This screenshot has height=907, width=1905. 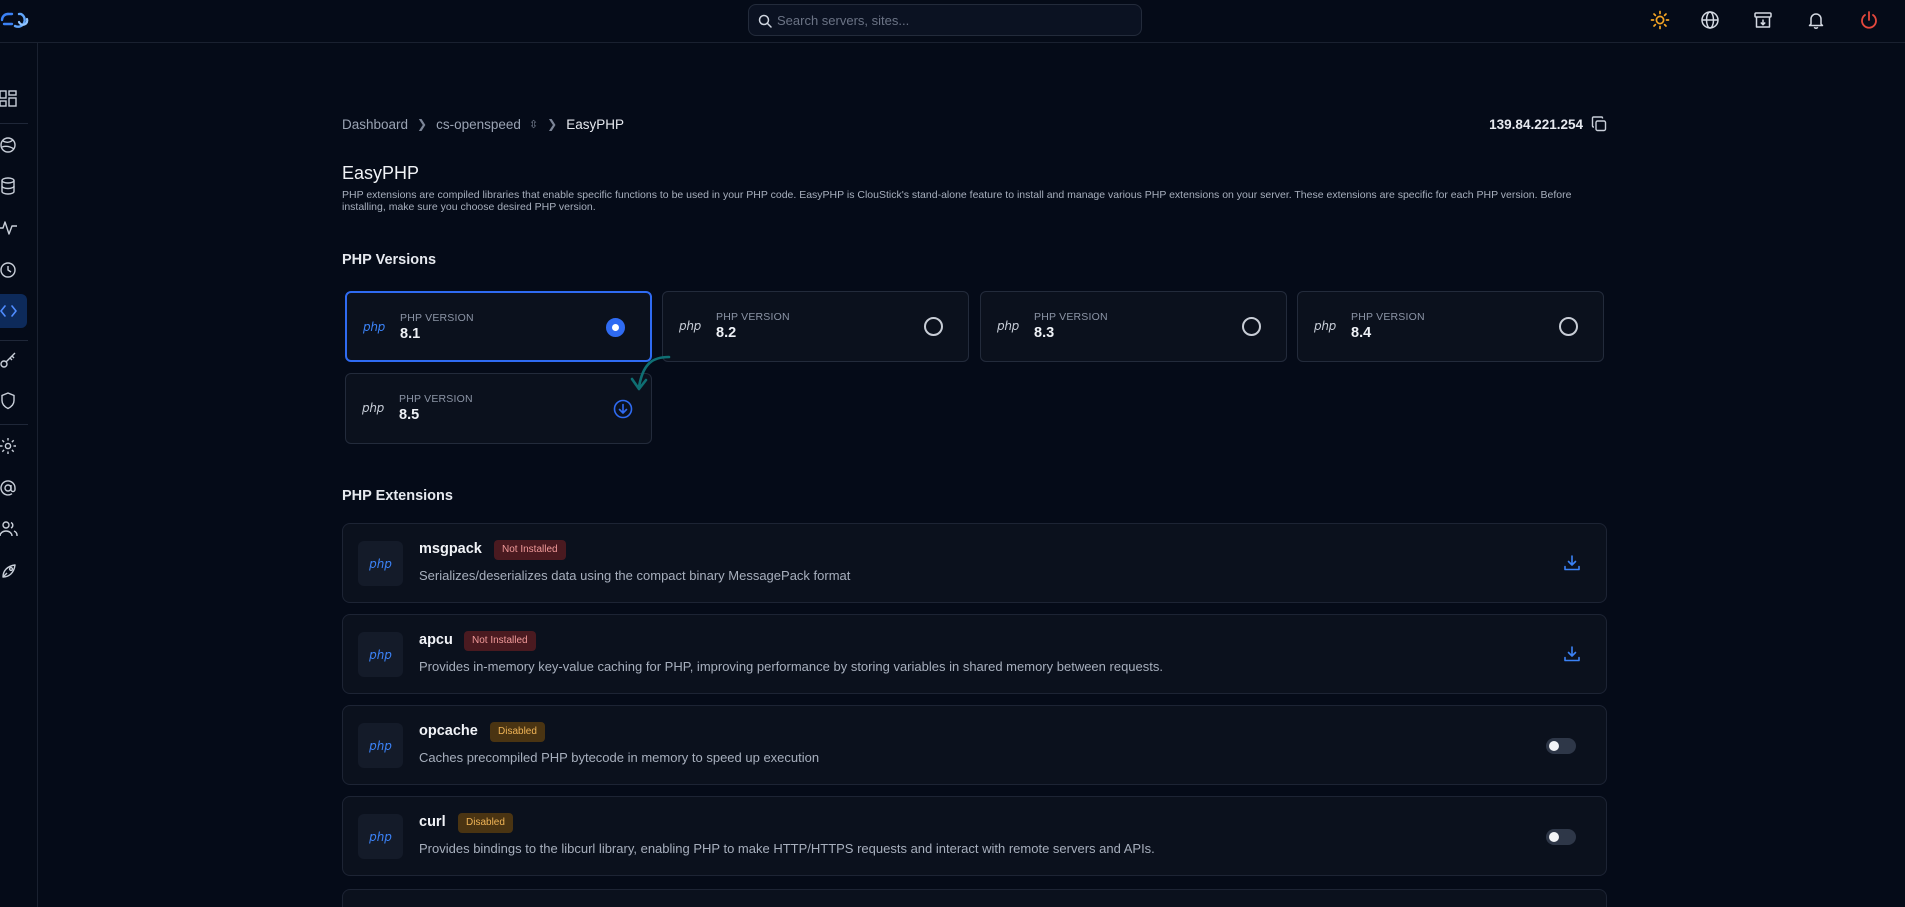 What do you see at coordinates (498, 408) in the screenshot?
I see `php-version-card-8-5: php PHP VERSION 8.5` at bounding box center [498, 408].